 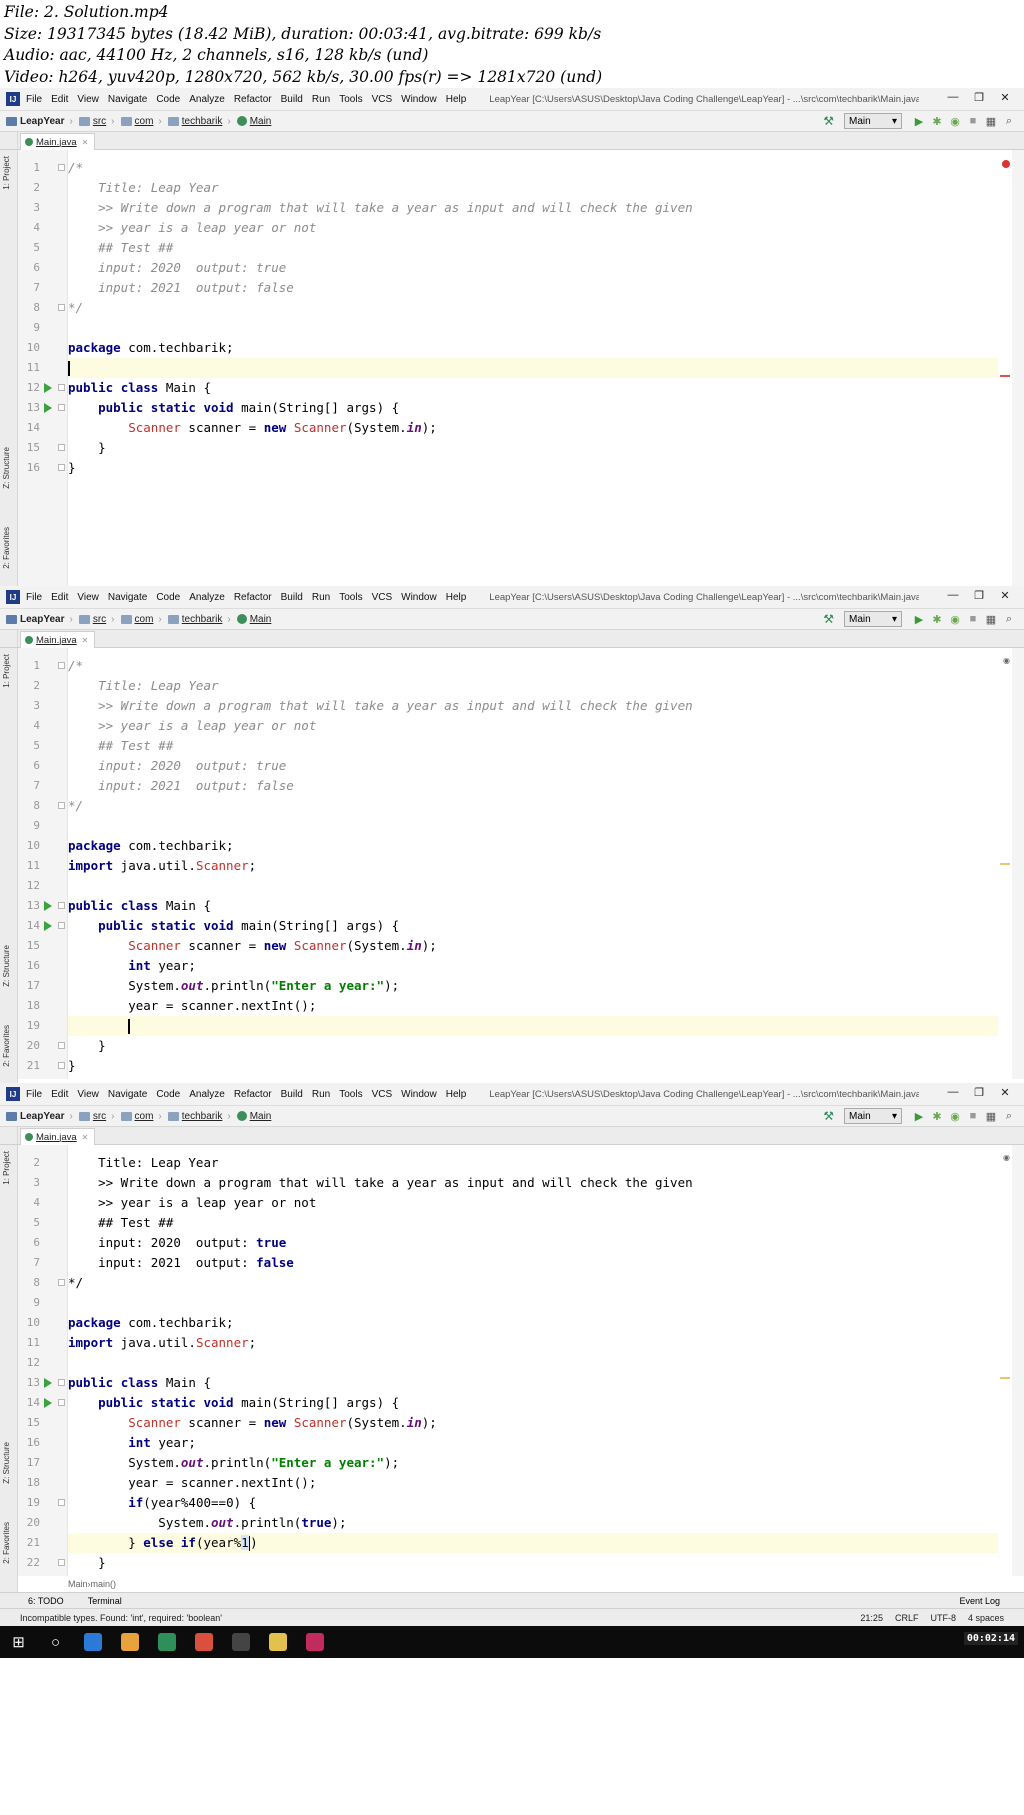 I want to click on terminal-green-icon, so click(x=166, y=1642).